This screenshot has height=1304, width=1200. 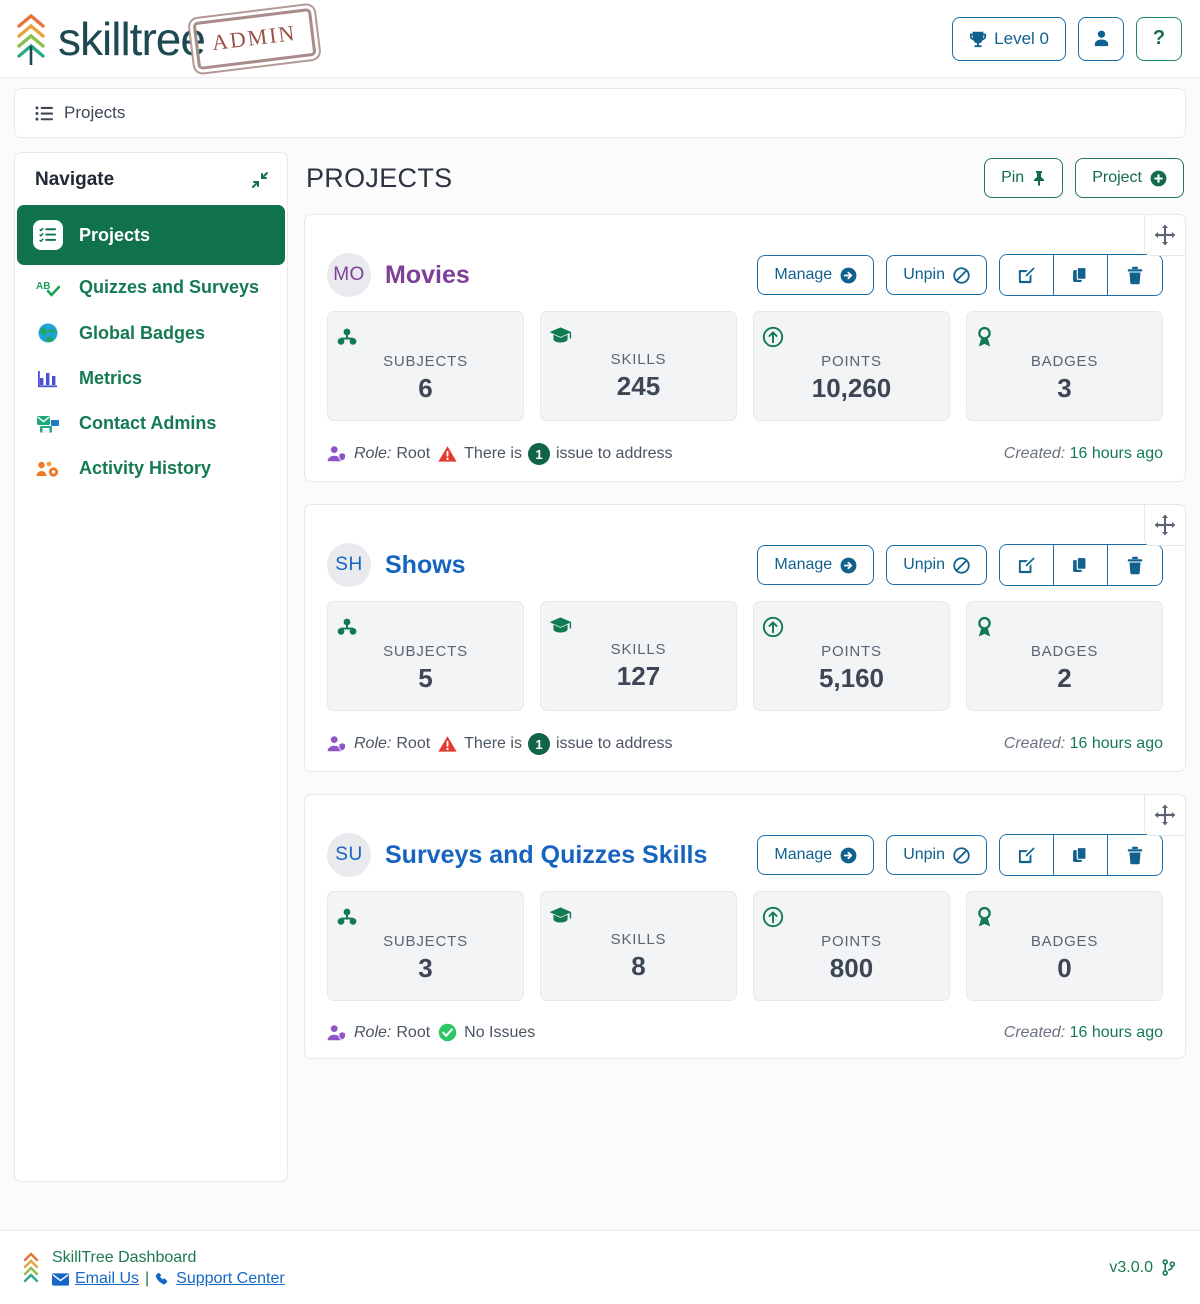 I want to click on stat-badges: BADGES 2, so click(x=1064, y=656).